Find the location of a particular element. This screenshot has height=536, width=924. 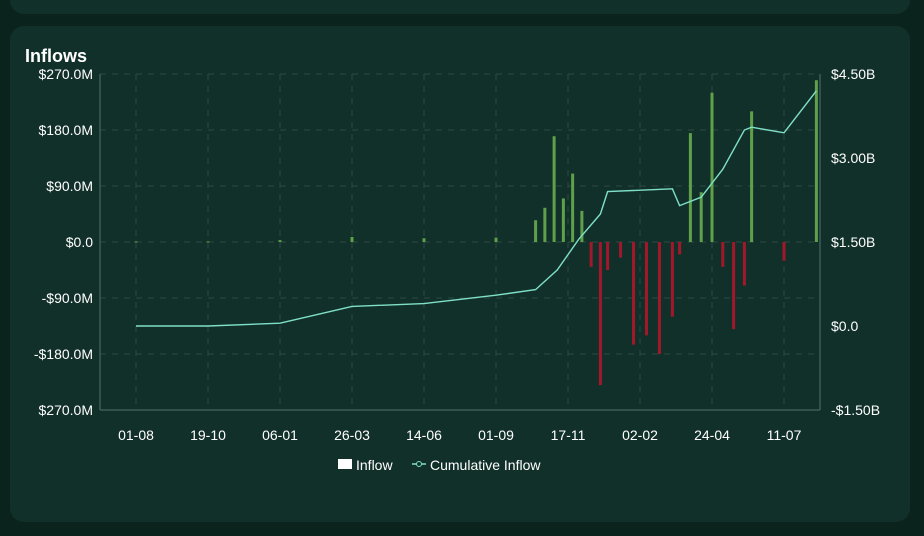

legend-cumulative-label: Cumulative Inflow is located at coordinates (485, 465).